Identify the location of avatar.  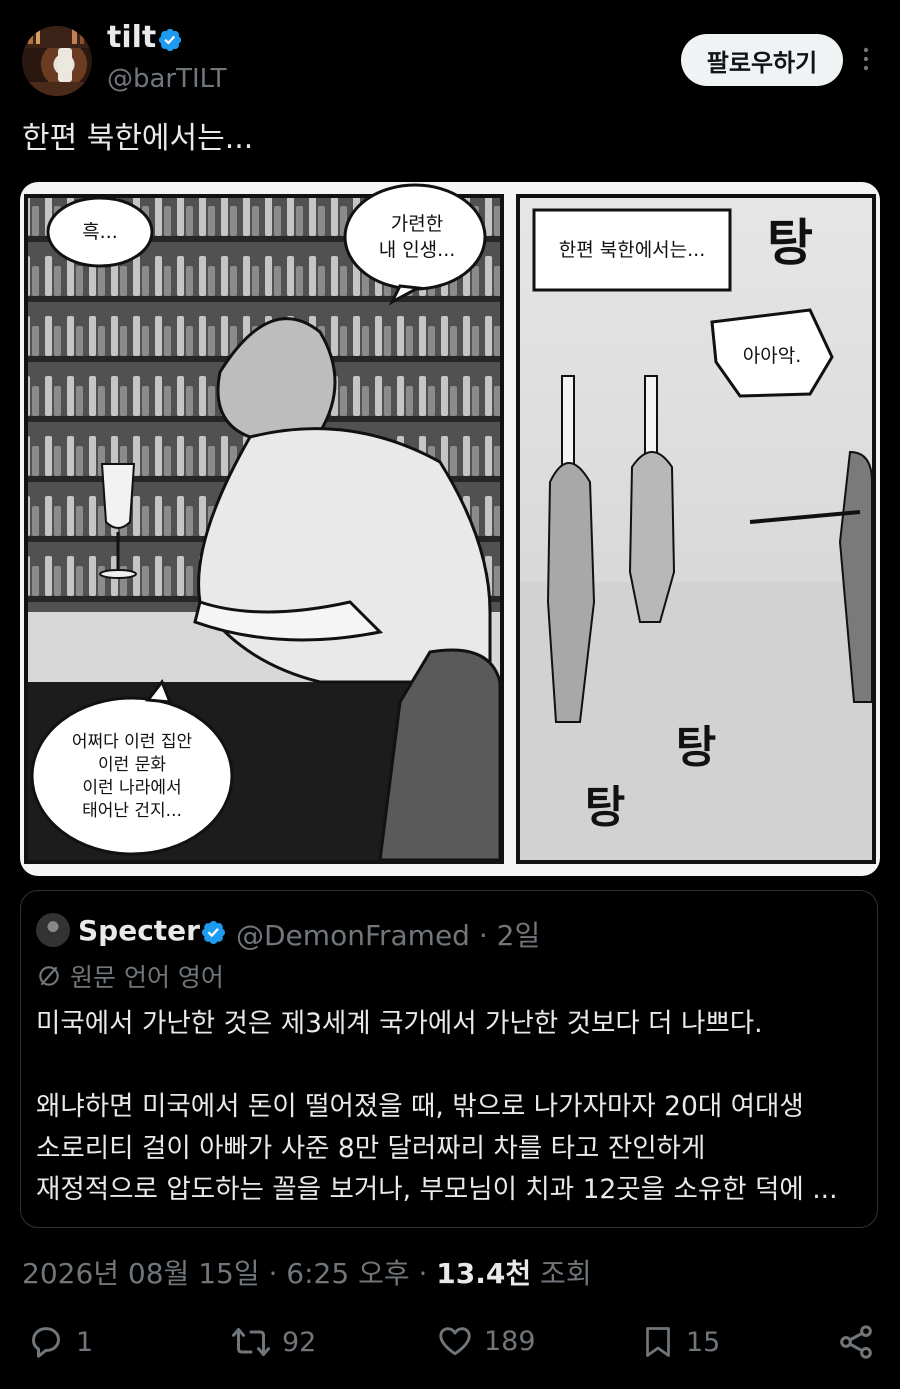
(57, 61).